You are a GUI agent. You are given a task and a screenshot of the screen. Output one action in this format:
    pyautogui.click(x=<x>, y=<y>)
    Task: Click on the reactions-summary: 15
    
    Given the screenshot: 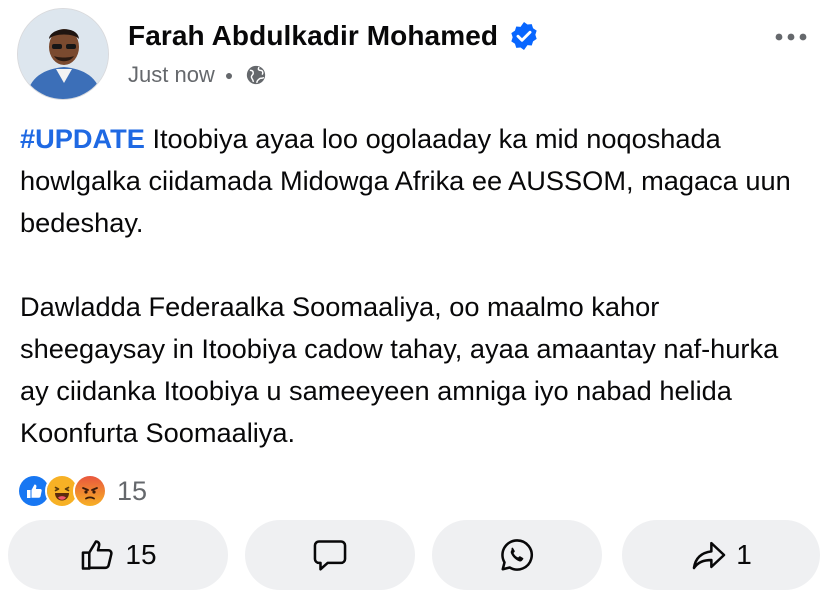 What is the action you would take?
    pyautogui.click(x=82, y=491)
    